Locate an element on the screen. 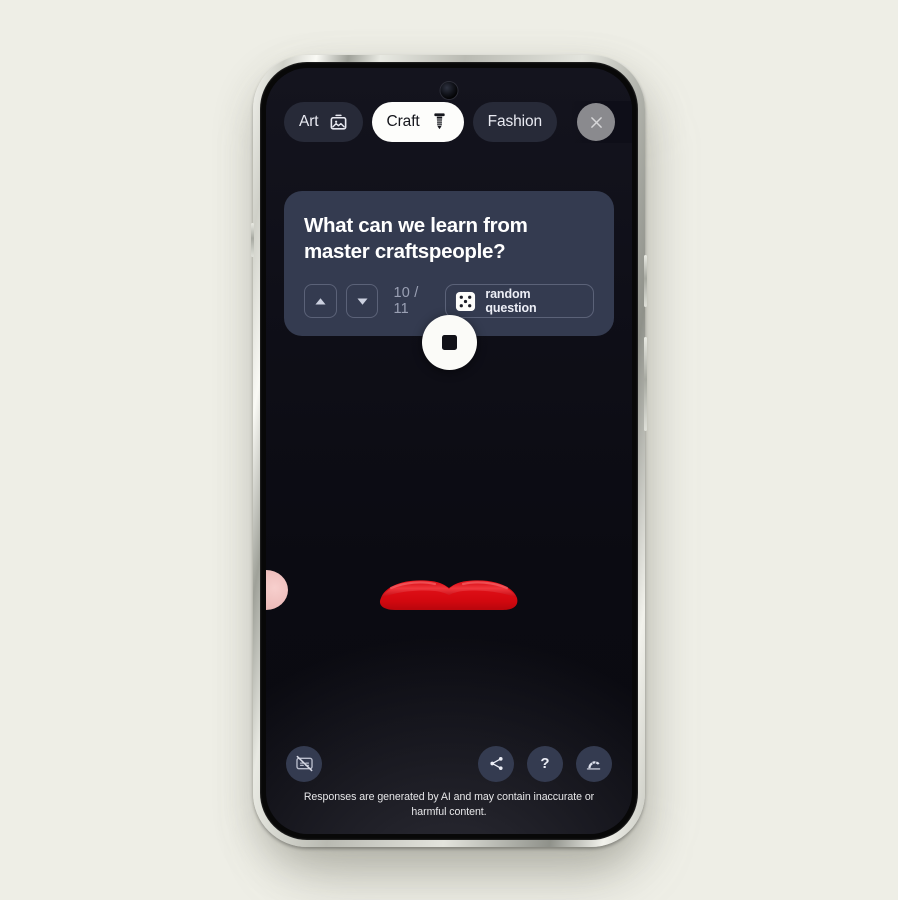  phone-volume-button is located at coordinates (645, 384).